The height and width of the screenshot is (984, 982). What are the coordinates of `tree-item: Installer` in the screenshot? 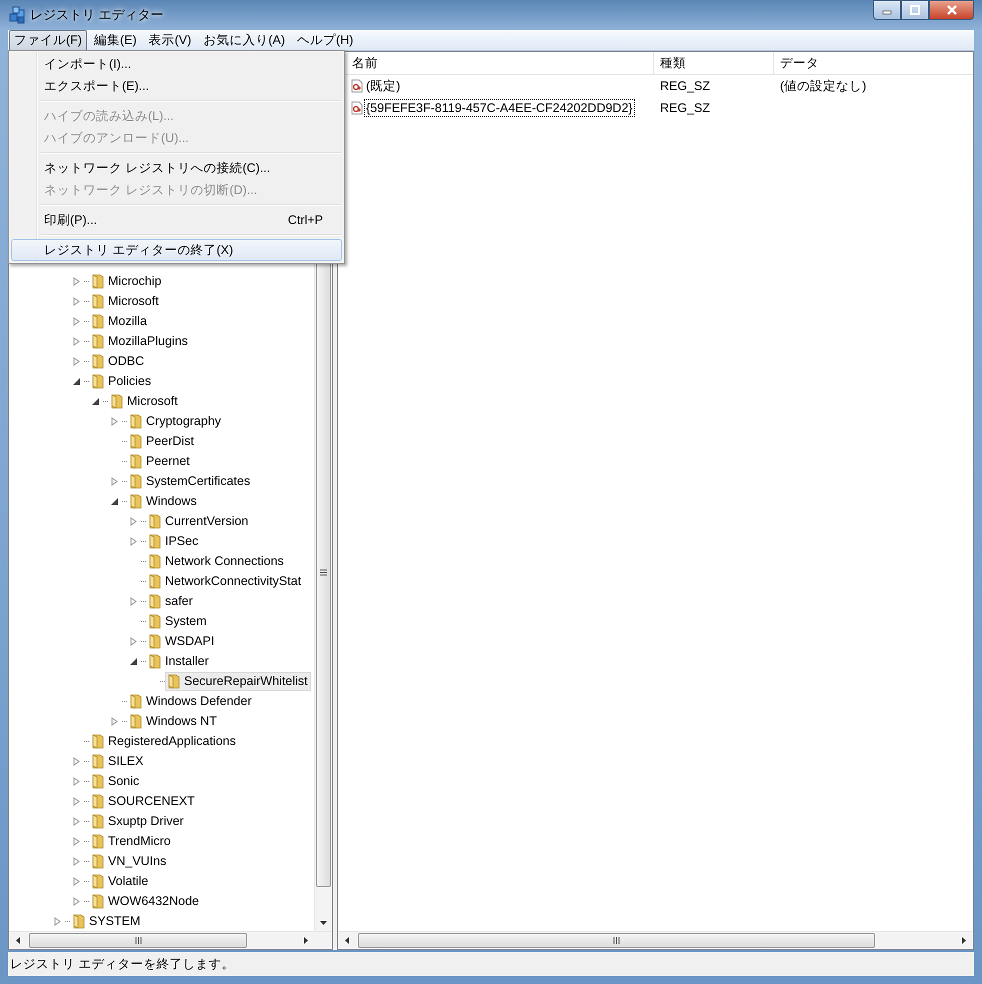 It's located at (187, 661).